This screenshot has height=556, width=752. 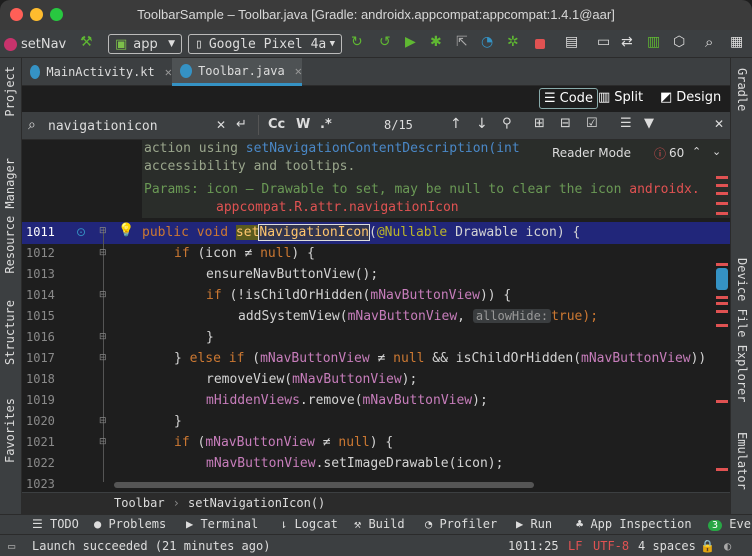 What do you see at coordinates (359, 42) in the screenshot?
I see `apply-changes-icon: ↻` at bounding box center [359, 42].